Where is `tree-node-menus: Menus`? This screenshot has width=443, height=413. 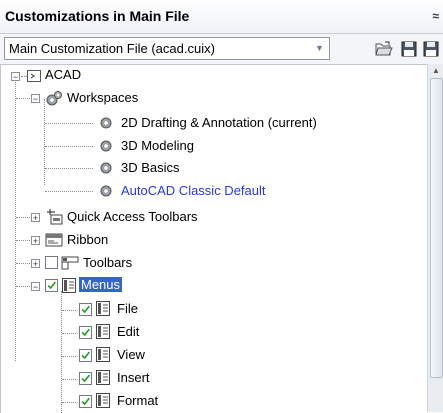
tree-node-menus: Menus is located at coordinates (101, 285).